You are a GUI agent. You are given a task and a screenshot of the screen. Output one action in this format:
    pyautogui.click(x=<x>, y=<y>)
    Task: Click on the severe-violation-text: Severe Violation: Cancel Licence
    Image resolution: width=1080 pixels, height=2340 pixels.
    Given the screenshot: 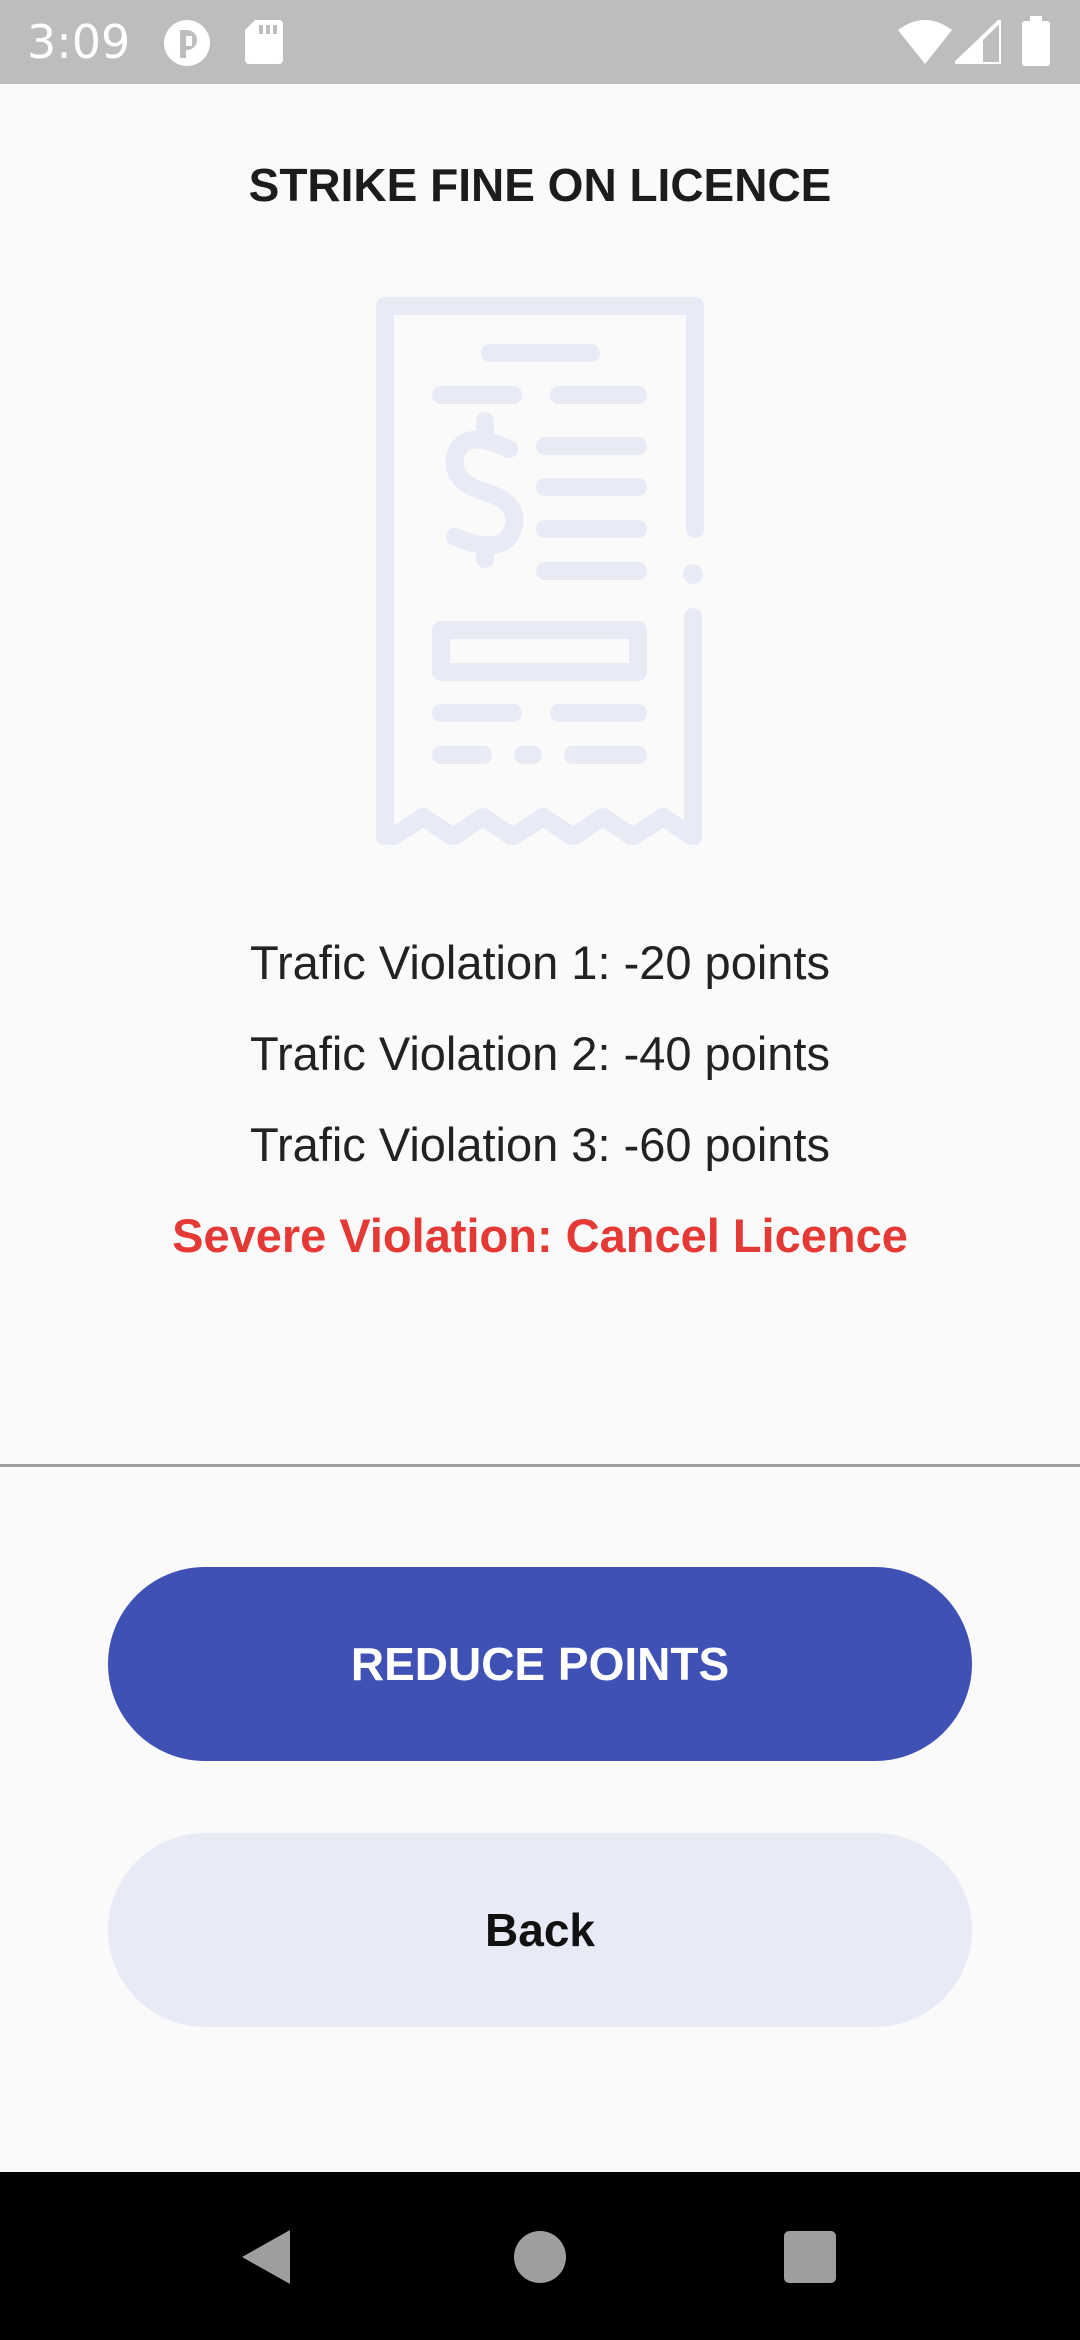 What is the action you would take?
    pyautogui.click(x=540, y=1235)
    